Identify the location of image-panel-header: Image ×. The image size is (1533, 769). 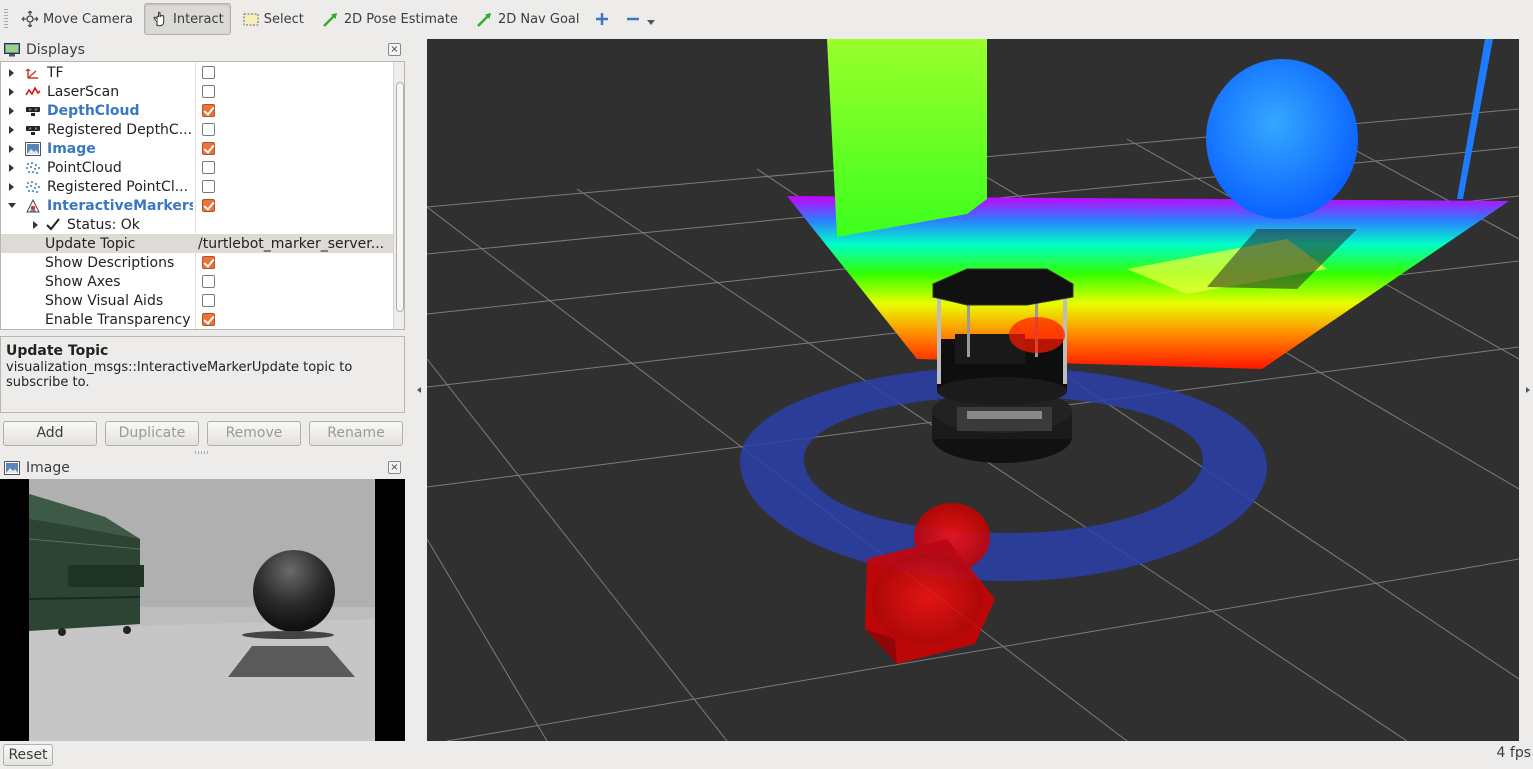
(202, 468).